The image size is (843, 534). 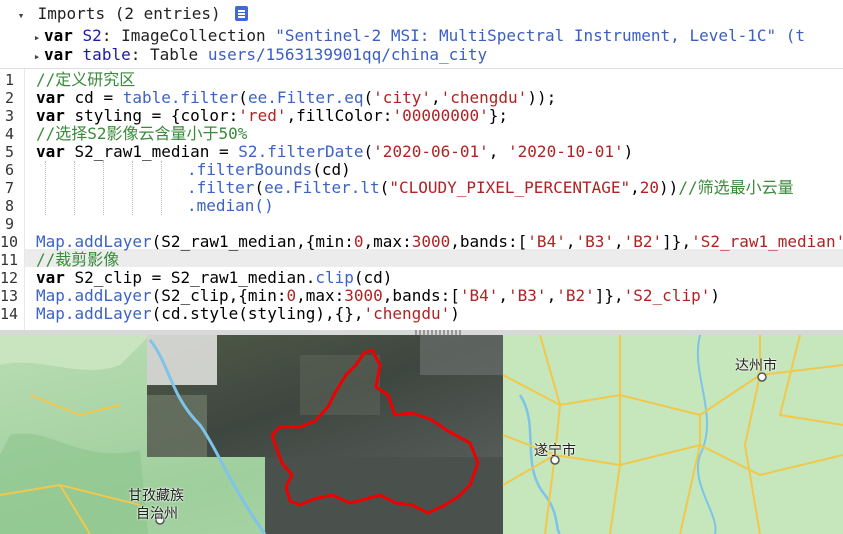 What do you see at coordinates (9, 260) in the screenshot?
I see `line-number: 11` at bounding box center [9, 260].